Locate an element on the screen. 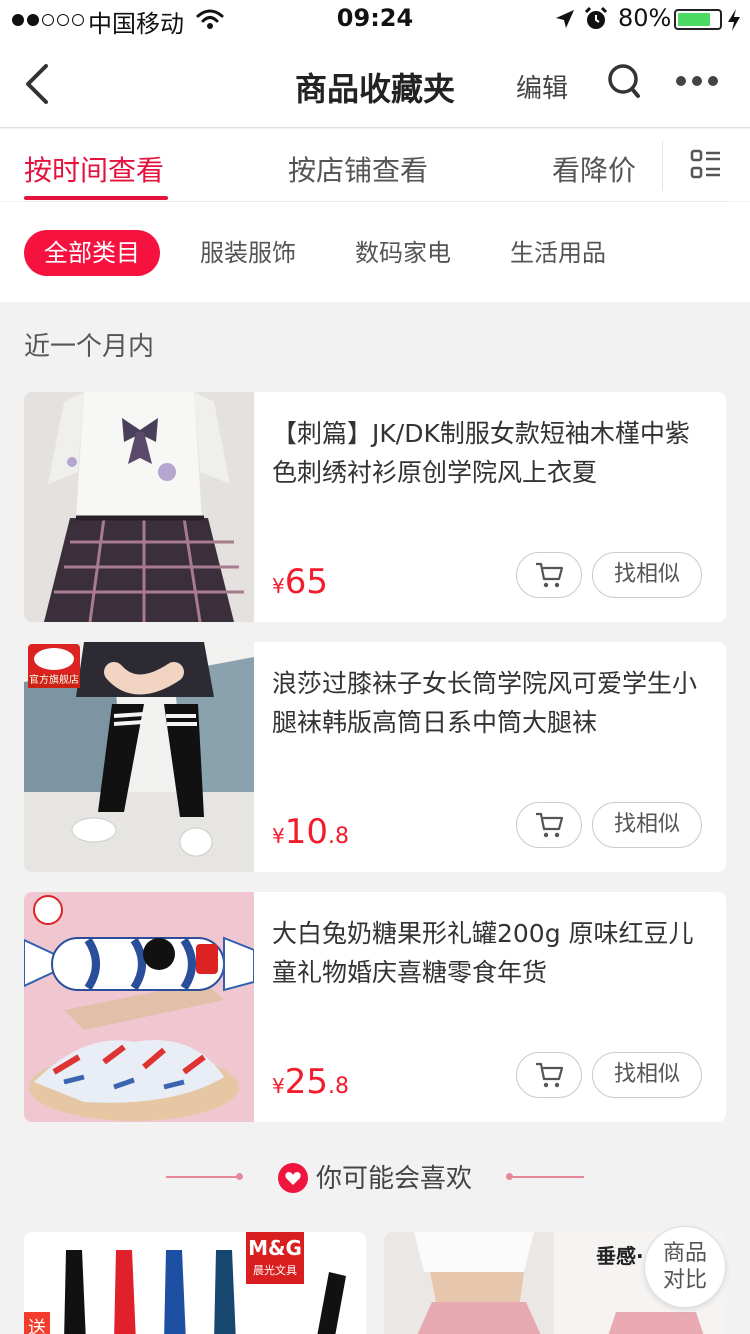 The image size is (750, 1334). product-price: ¥25.8 is located at coordinates (310, 1082).